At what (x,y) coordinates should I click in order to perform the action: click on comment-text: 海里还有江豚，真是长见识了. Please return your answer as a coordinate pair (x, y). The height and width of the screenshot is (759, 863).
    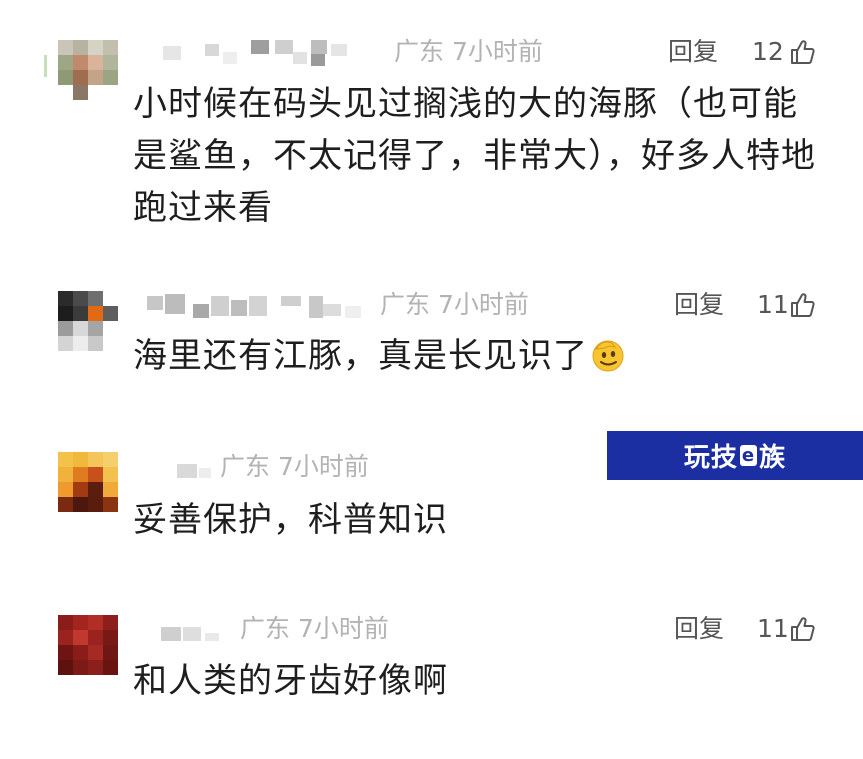
    Looking at the image, I should click on (478, 356).